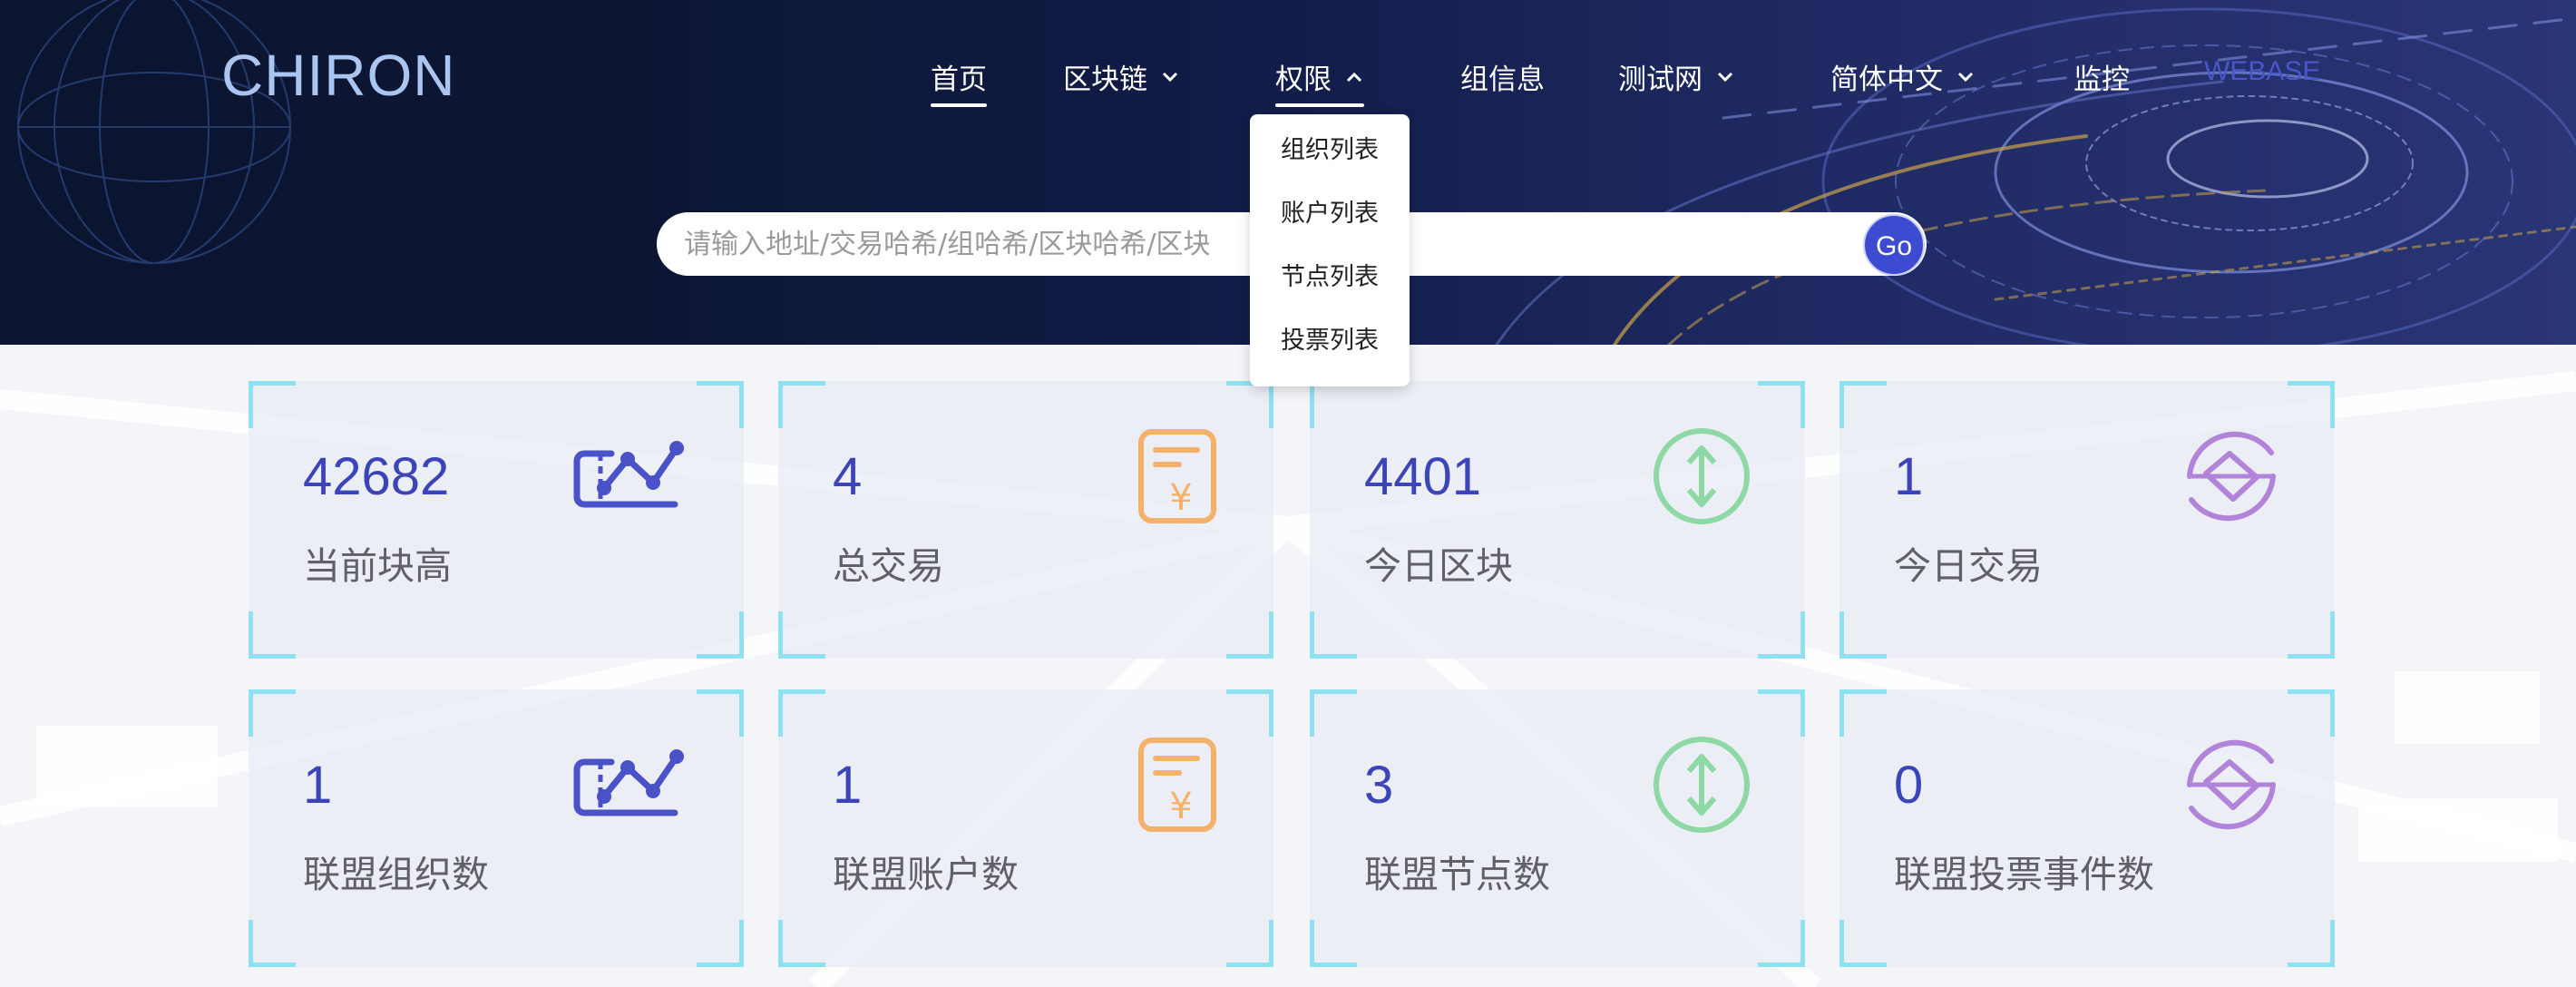  Describe the element at coordinates (1354, 78) in the screenshot. I see `chevron-up-icon` at that location.